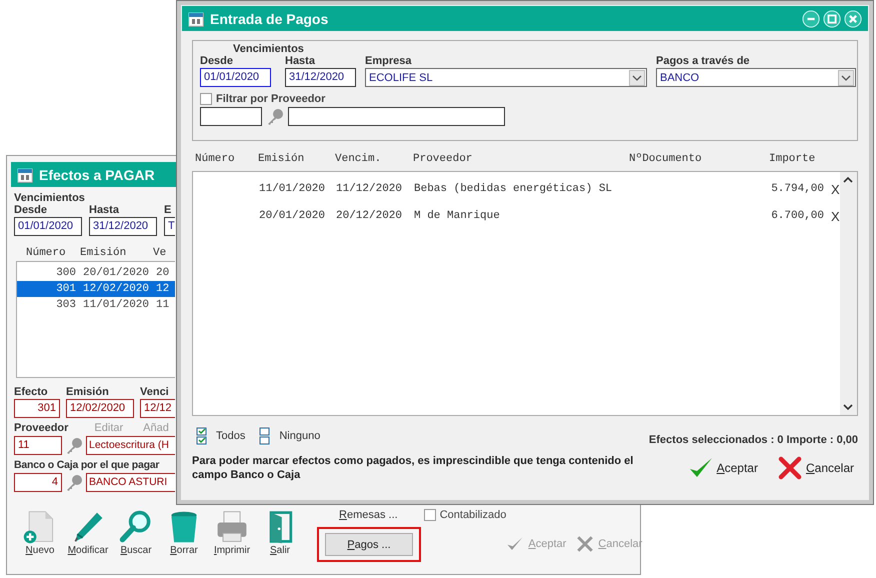  I want to click on column-header: NºDocumento, so click(666, 160).